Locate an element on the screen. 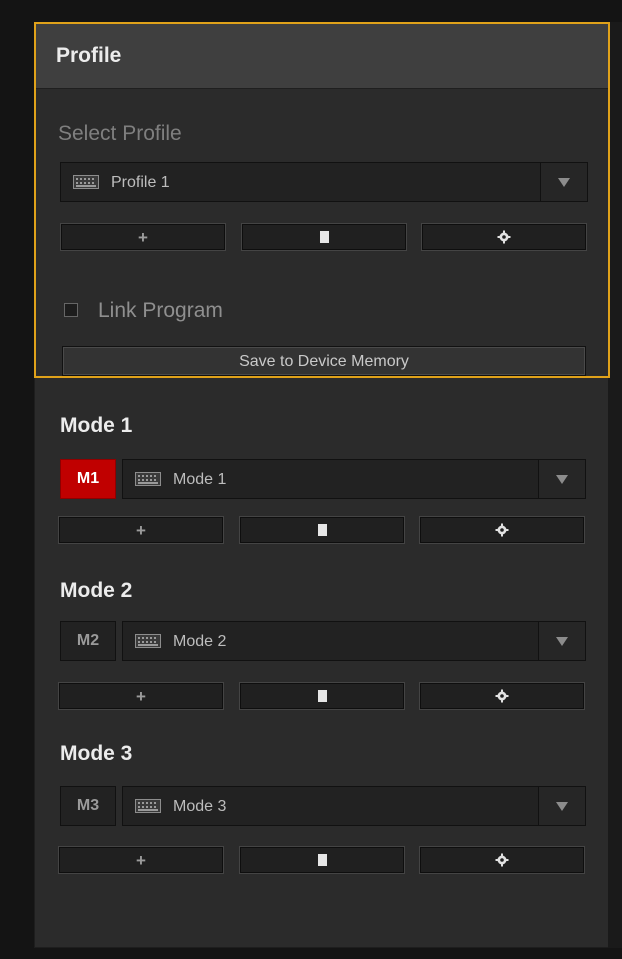 The image size is (622, 959). mode-2-add-button: + is located at coordinates (141, 696).